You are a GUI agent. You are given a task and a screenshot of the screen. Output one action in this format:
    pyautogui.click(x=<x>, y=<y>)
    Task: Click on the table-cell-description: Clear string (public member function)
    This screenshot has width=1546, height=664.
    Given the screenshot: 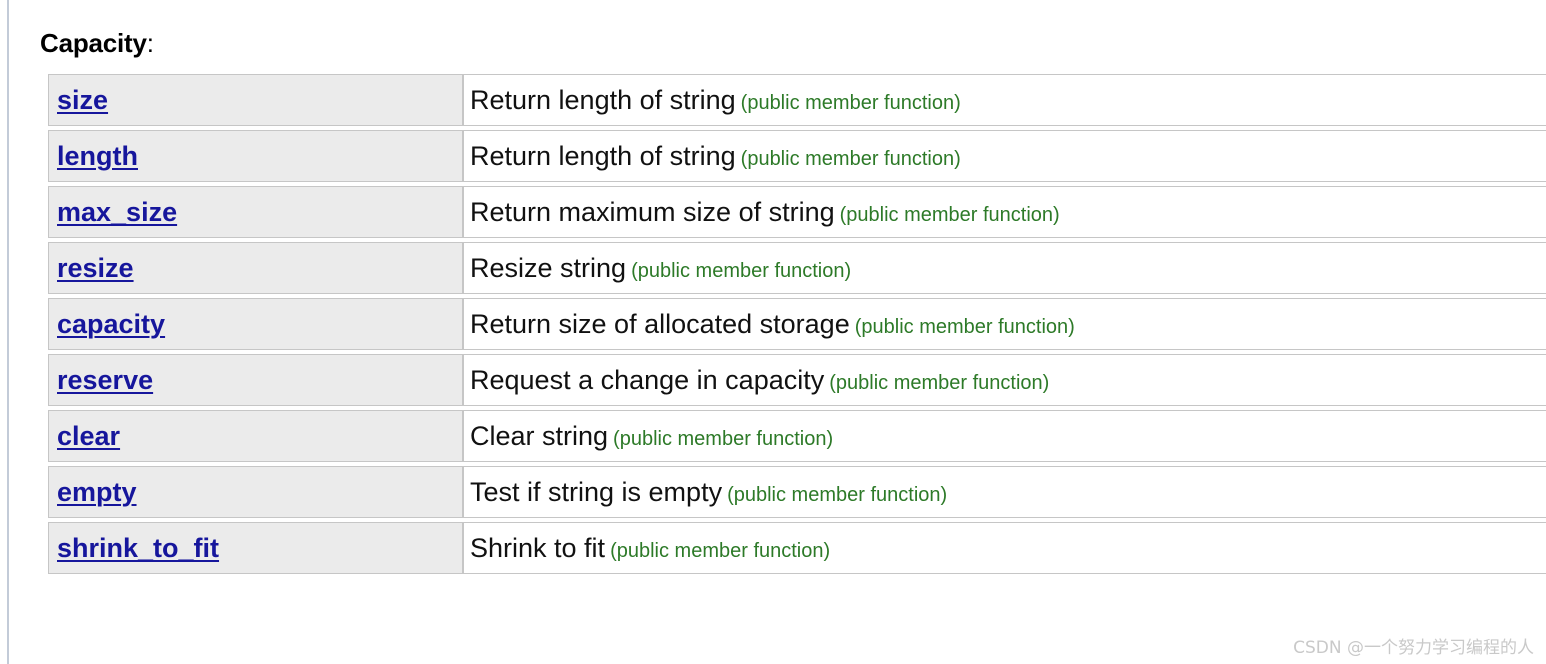 What is the action you would take?
    pyautogui.click(x=1004, y=436)
    